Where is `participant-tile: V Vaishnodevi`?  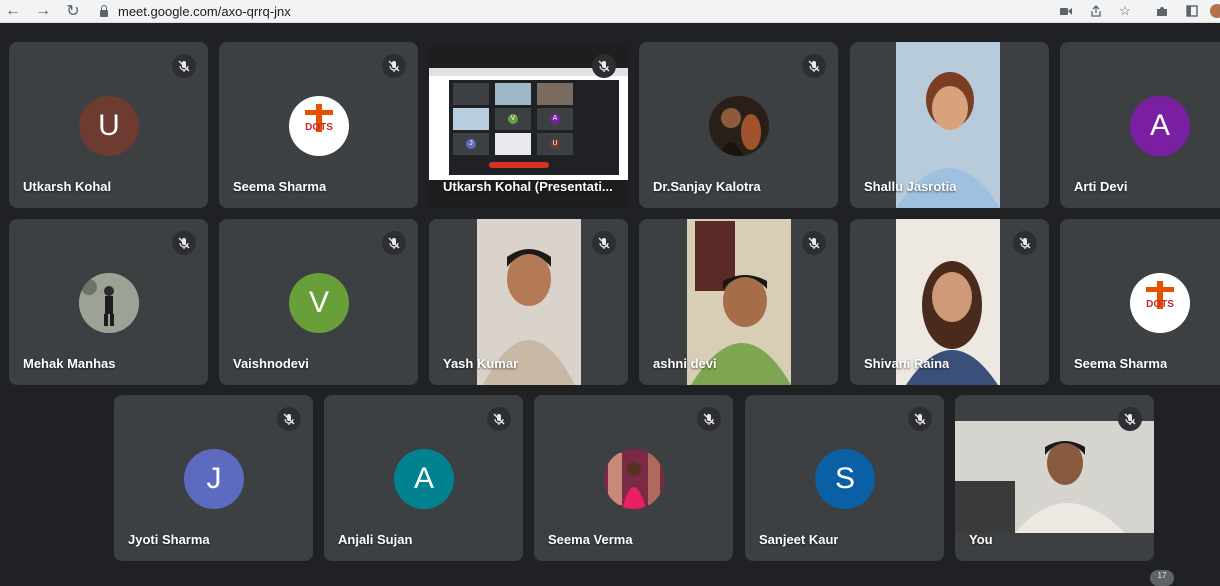
participant-tile: V Vaishnodevi is located at coordinates (318, 302).